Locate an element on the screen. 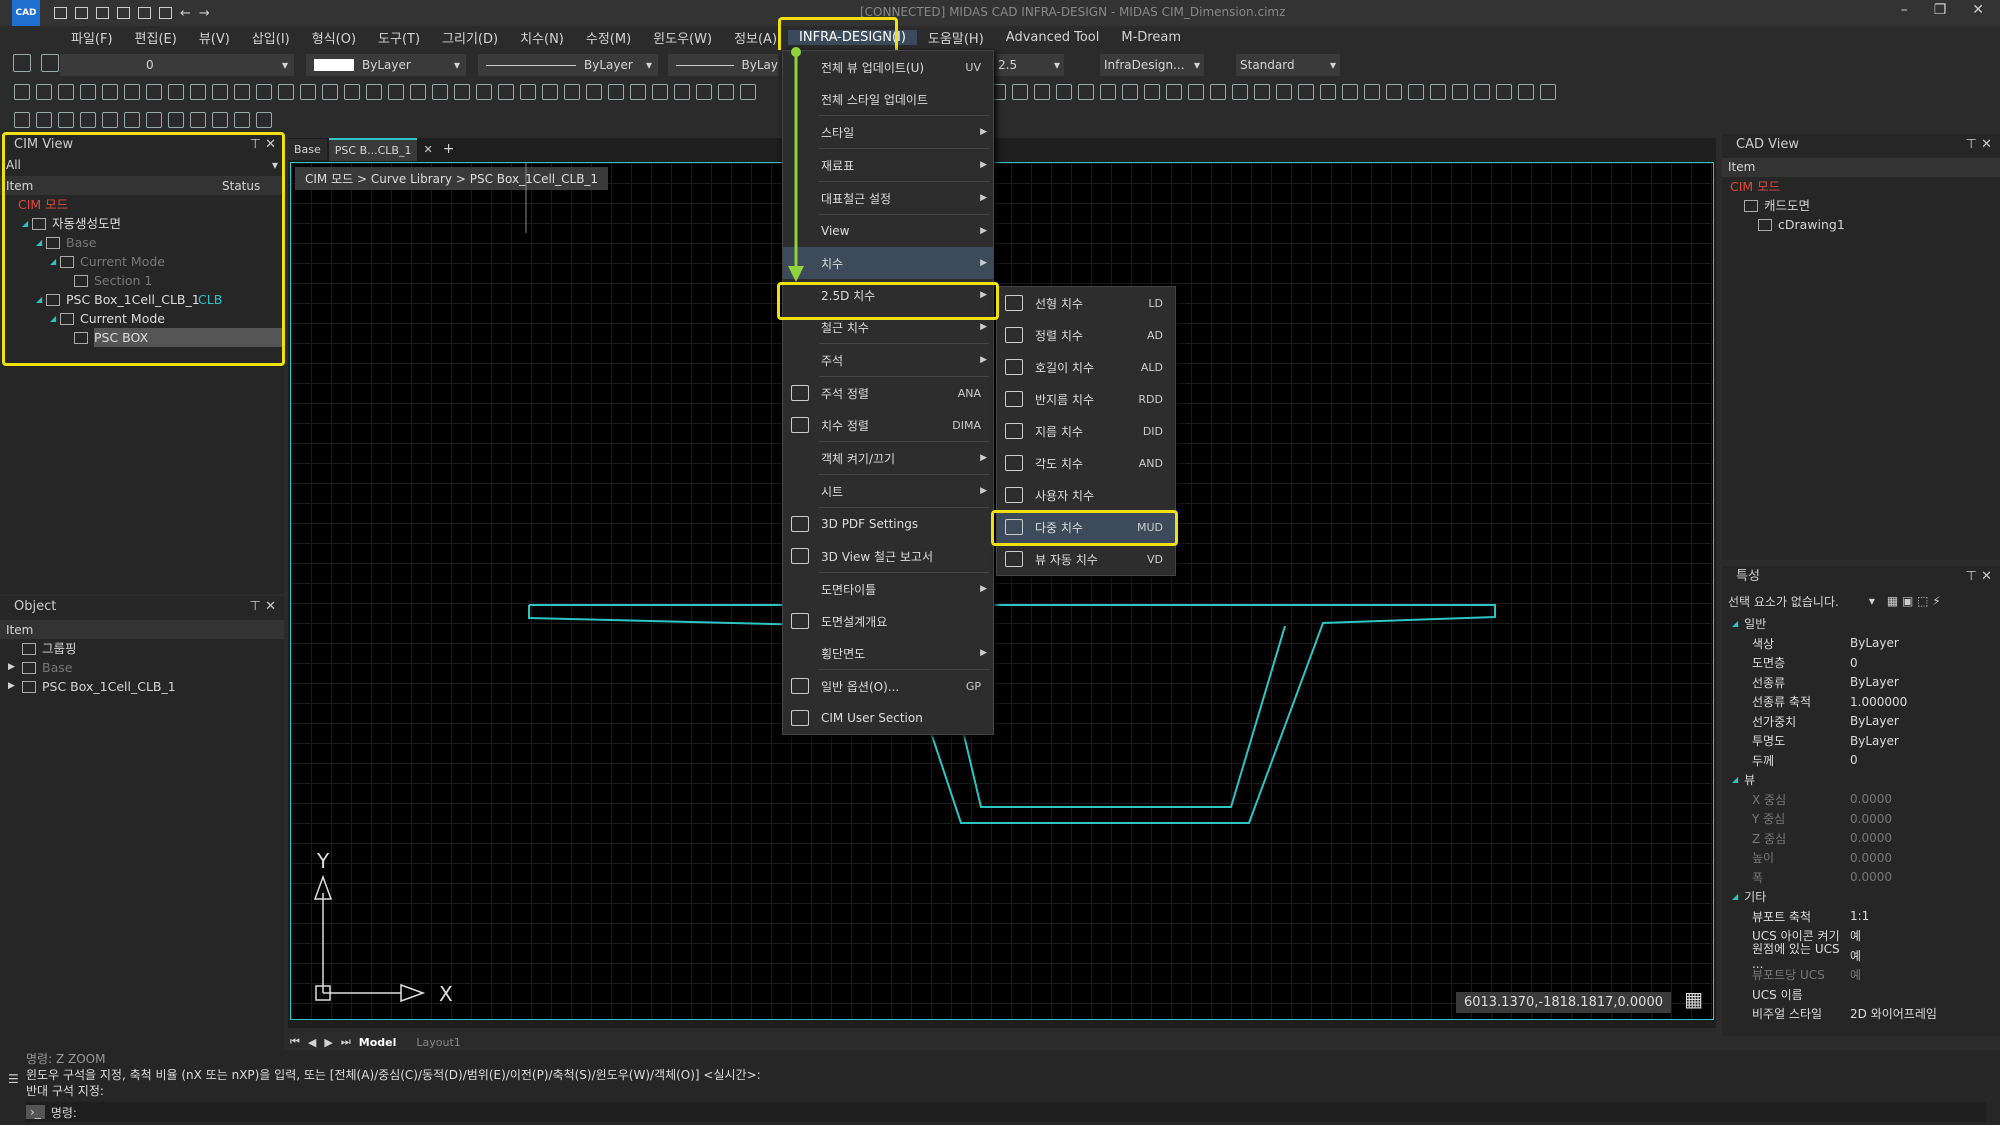 The width and height of the screenshot is (2000, 1125). property-row: 선종류 축적 1.000000 is located at coordinates (1861, 702).